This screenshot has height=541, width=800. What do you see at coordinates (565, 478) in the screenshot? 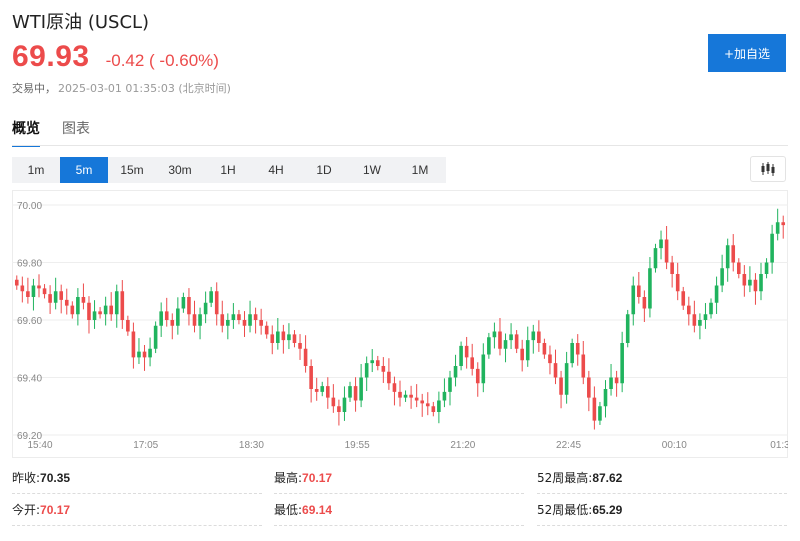
I see `stat-label: 52周最高:` at bounding box center [565, 478].